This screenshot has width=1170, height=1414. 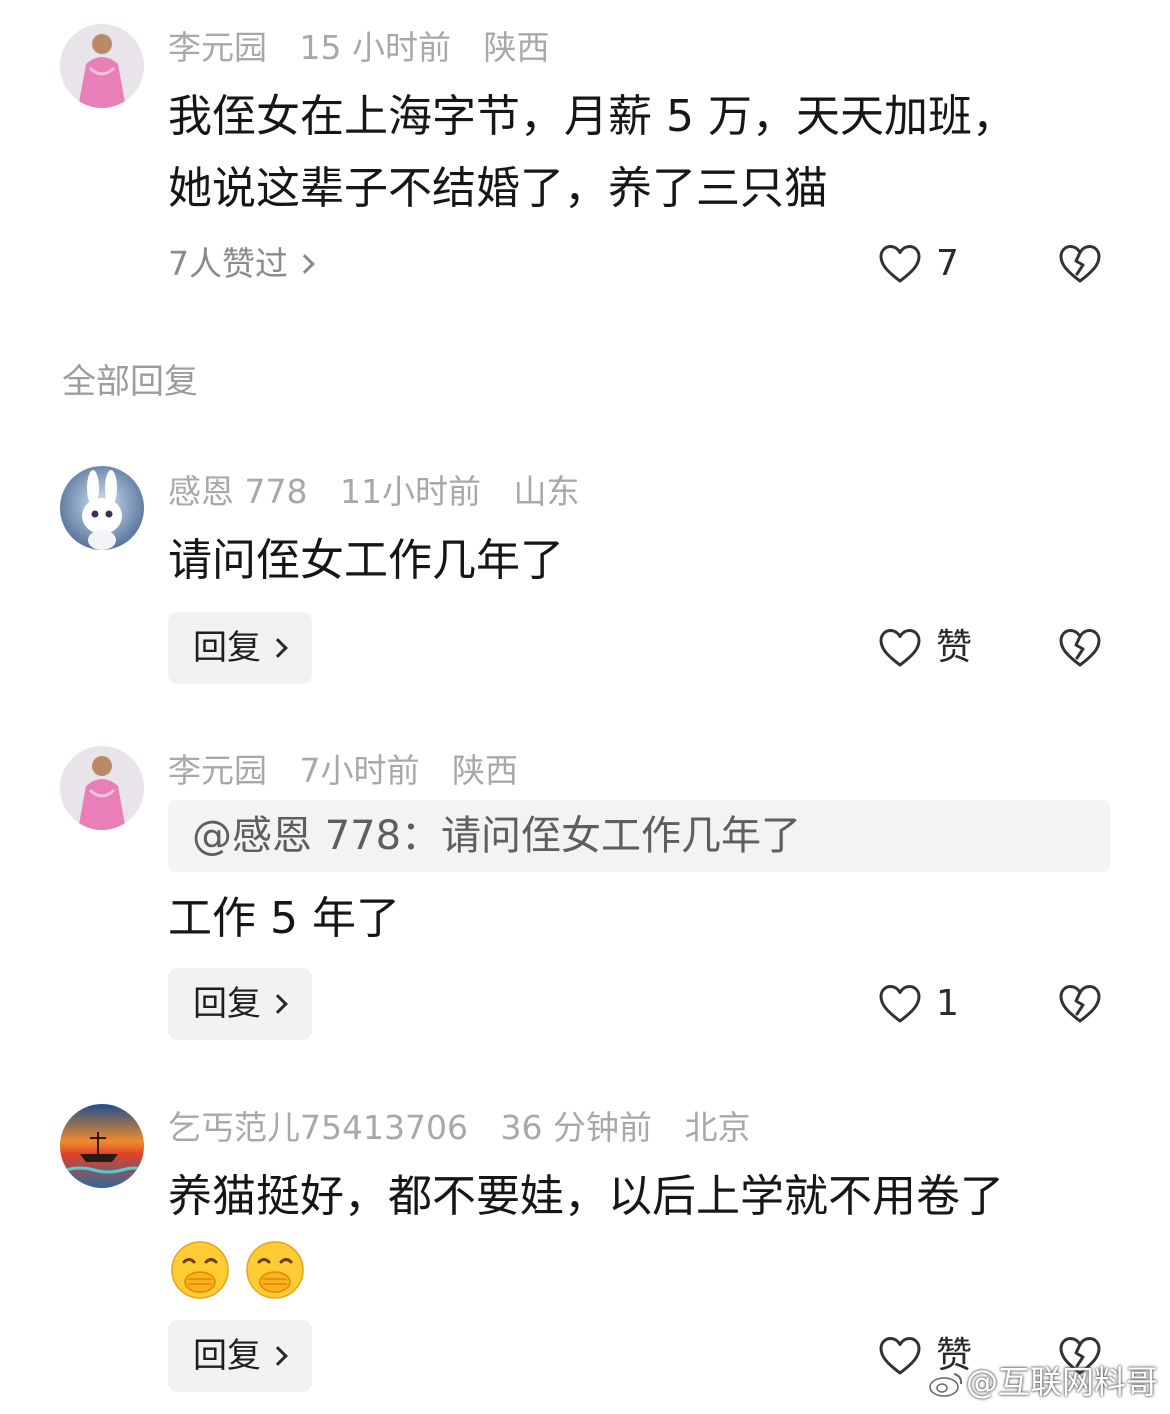 I want to click on reply-location: 北京, so click(x=717, y=1127).